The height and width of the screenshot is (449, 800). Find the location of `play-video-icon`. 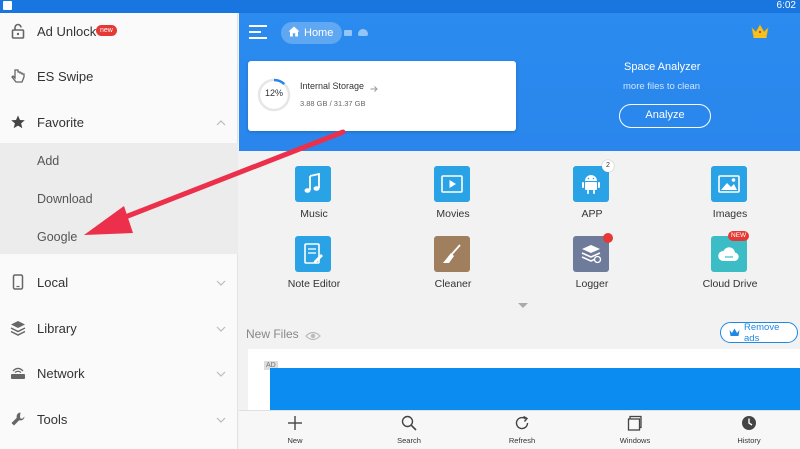

play-video-icon is located at coordinates (452, 184).